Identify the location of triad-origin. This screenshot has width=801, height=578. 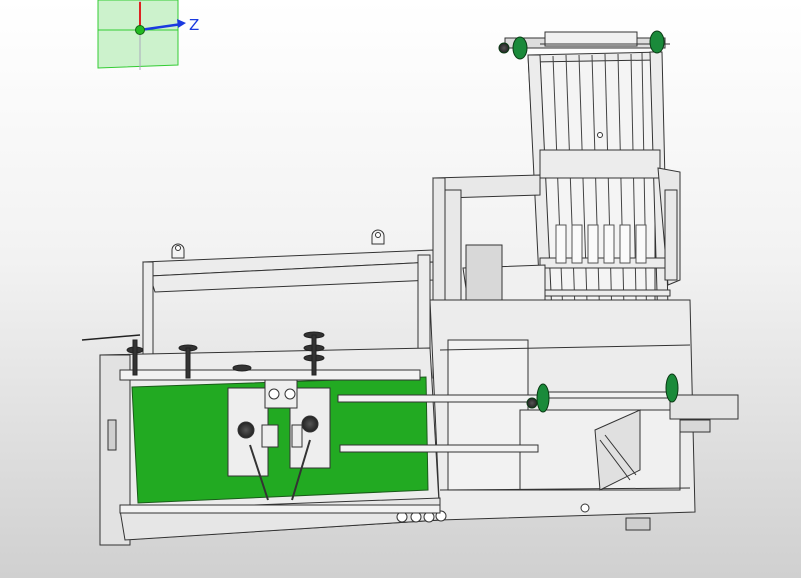
(140, 30).